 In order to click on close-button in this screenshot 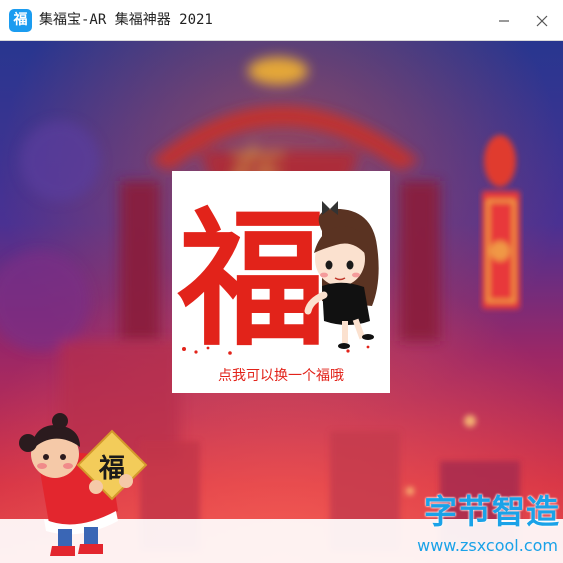, I will do `click(542, 20)`.